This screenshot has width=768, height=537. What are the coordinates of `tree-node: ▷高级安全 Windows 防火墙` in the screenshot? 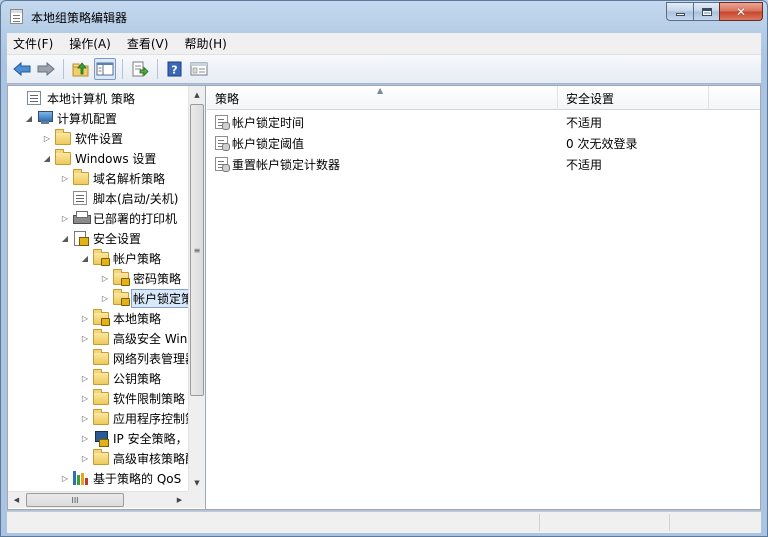 It's located at (106, 338).